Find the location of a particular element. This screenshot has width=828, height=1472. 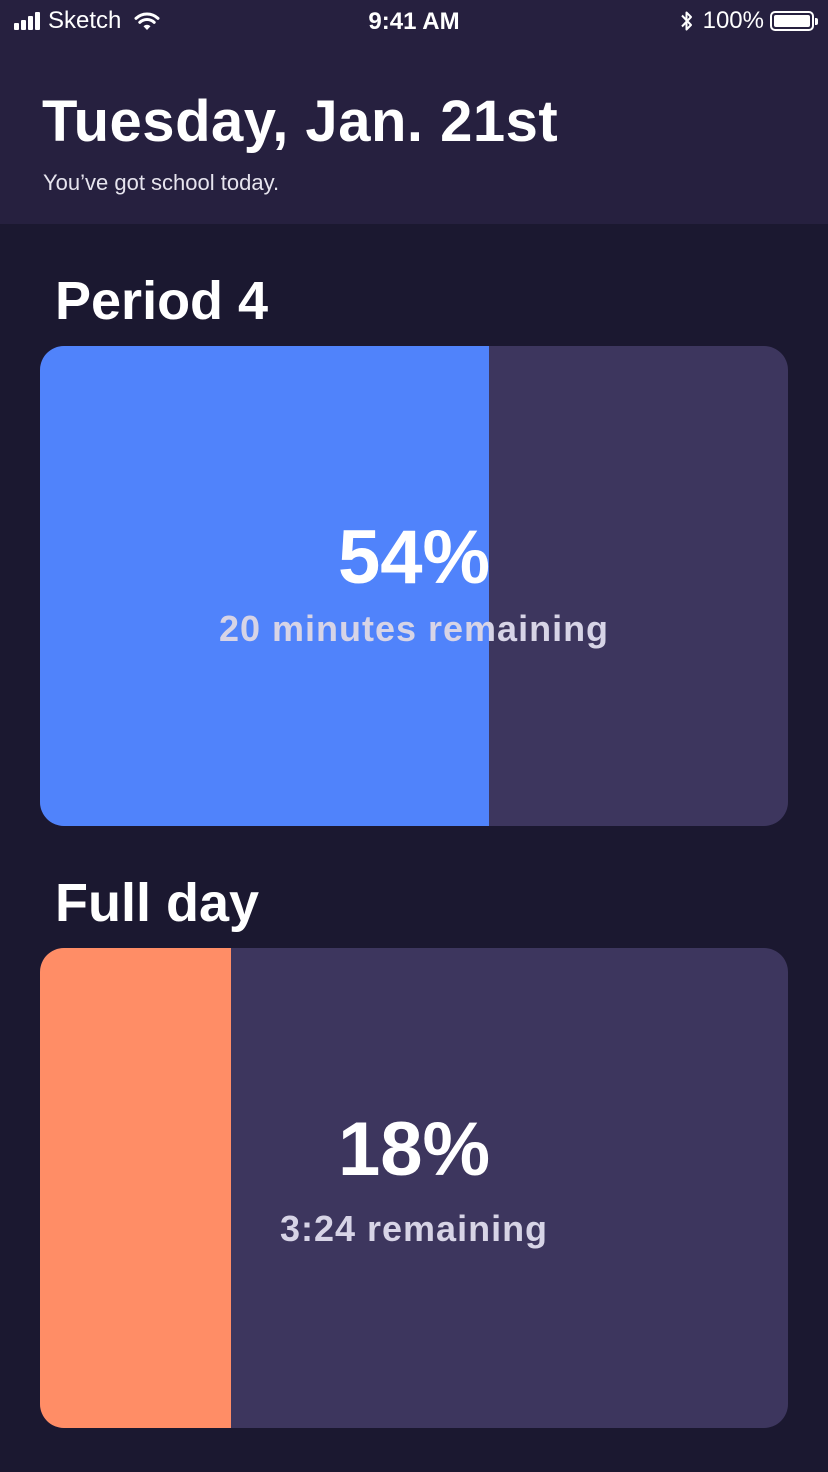

page-subtitle: You’ve got school today. is located at coordinates (161, 182).